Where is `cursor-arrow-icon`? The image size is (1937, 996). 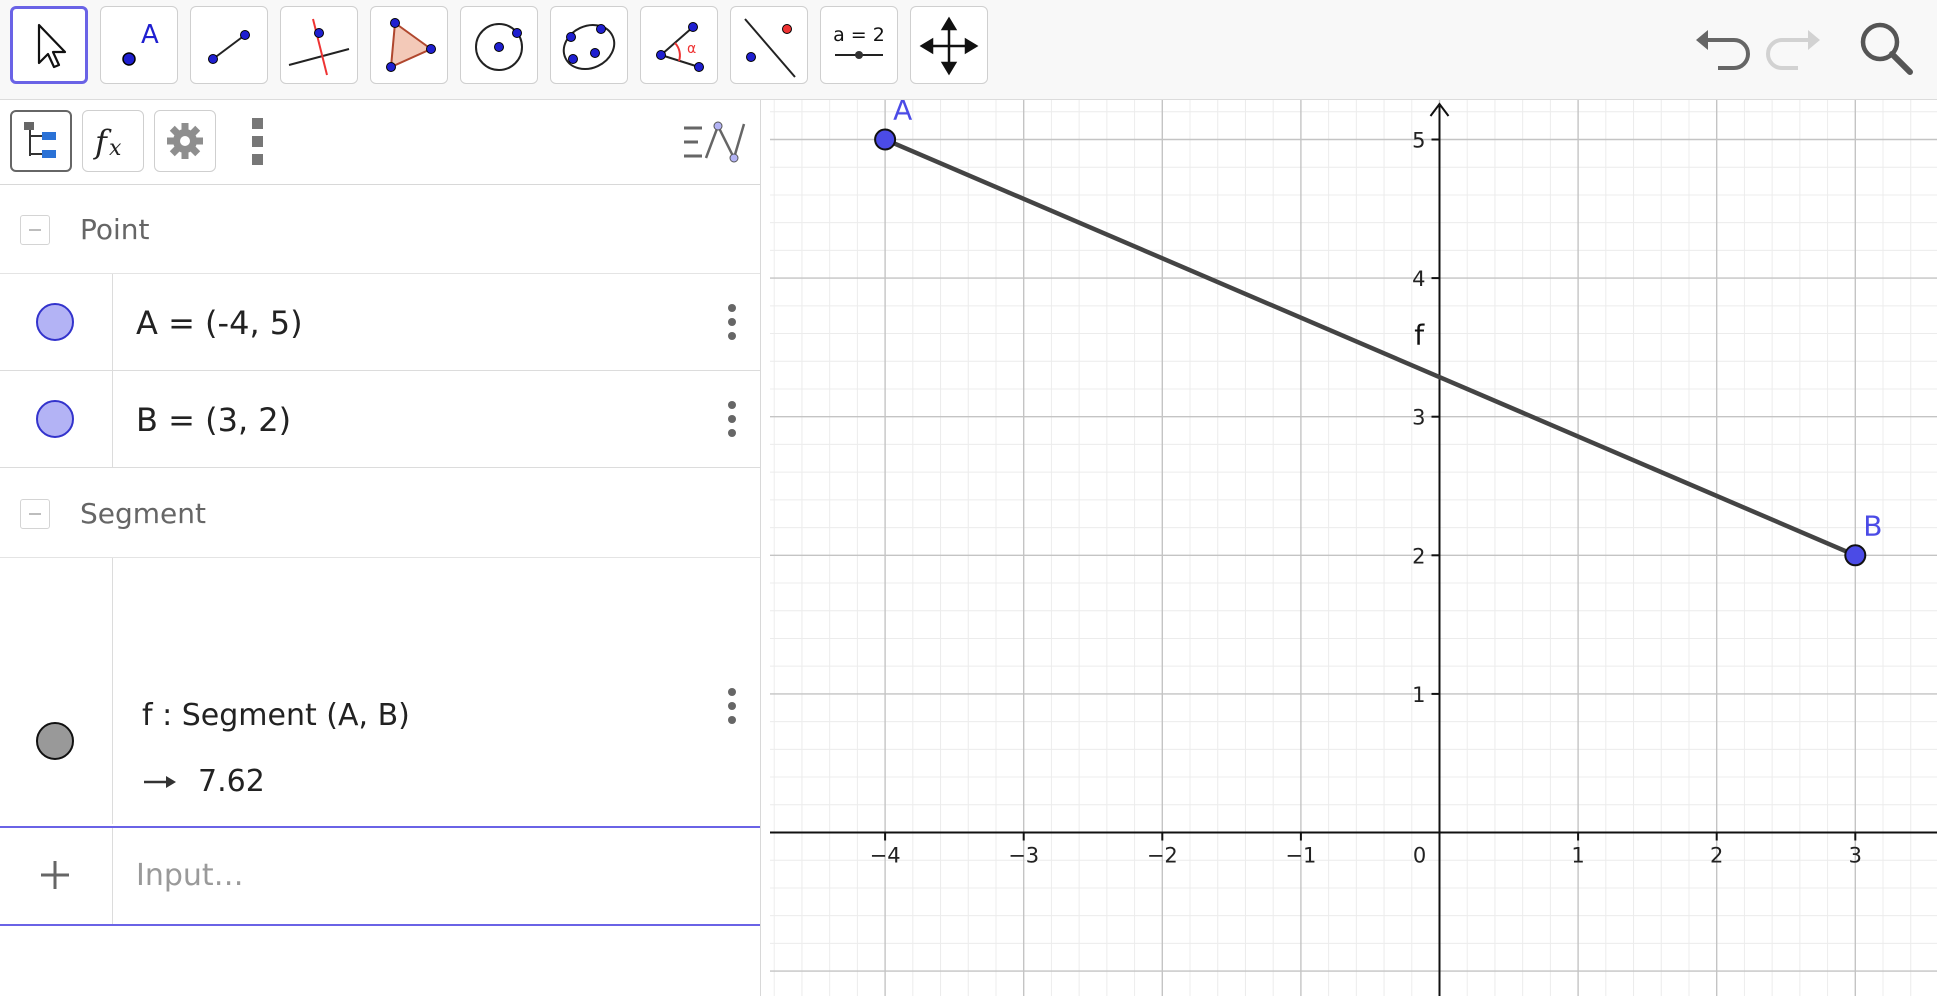
cursor-arrow-icon is located at coordinates (52, 46).